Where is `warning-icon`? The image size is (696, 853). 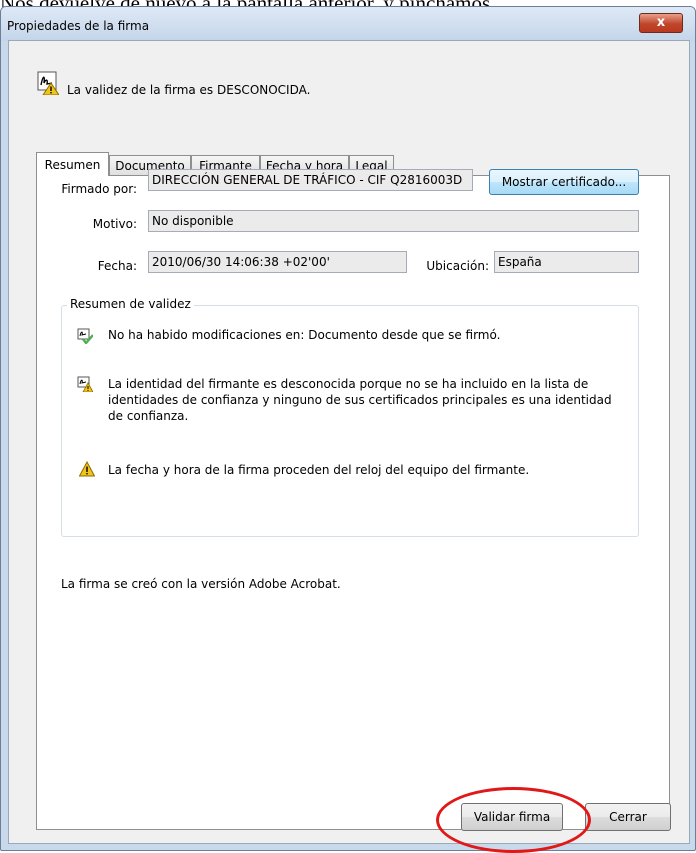
warning-icon is located at coordinates (87, 469).